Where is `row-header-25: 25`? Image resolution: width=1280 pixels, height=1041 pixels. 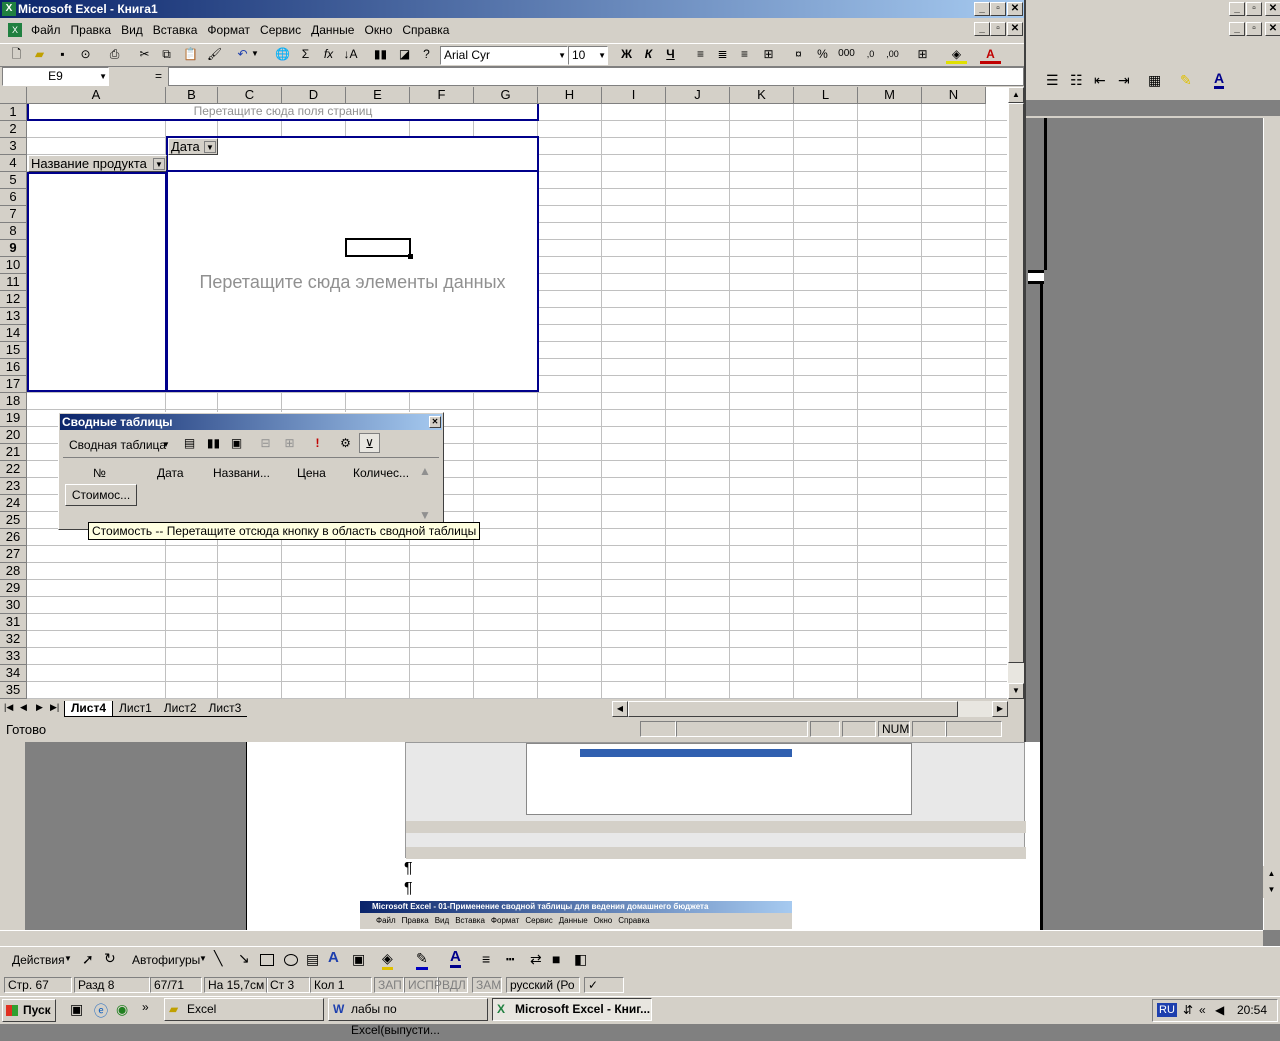
row-header-25: 25 is located at coordinates (13, 520).